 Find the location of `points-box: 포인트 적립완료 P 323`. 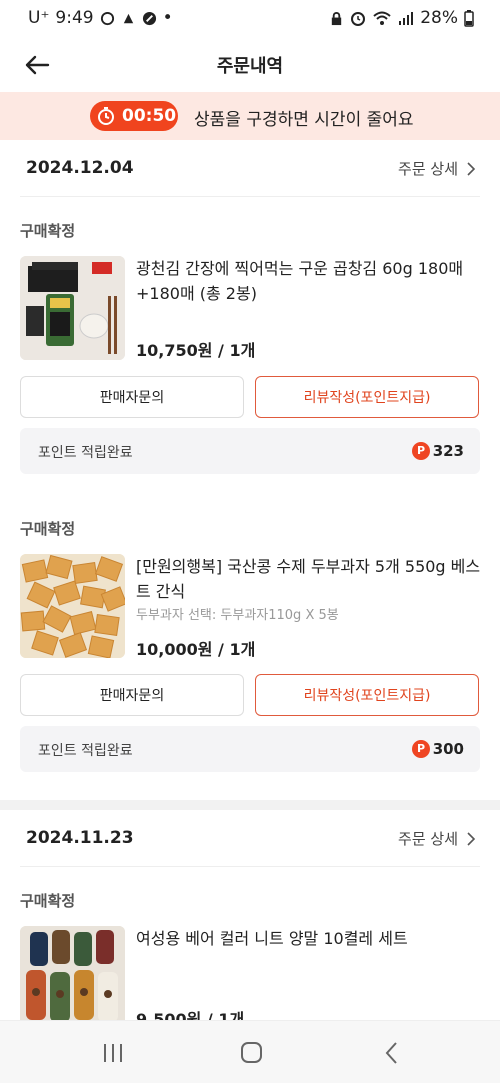

points-box: 포인트 적립완료 P 323 is located at coordinates (250, 451).